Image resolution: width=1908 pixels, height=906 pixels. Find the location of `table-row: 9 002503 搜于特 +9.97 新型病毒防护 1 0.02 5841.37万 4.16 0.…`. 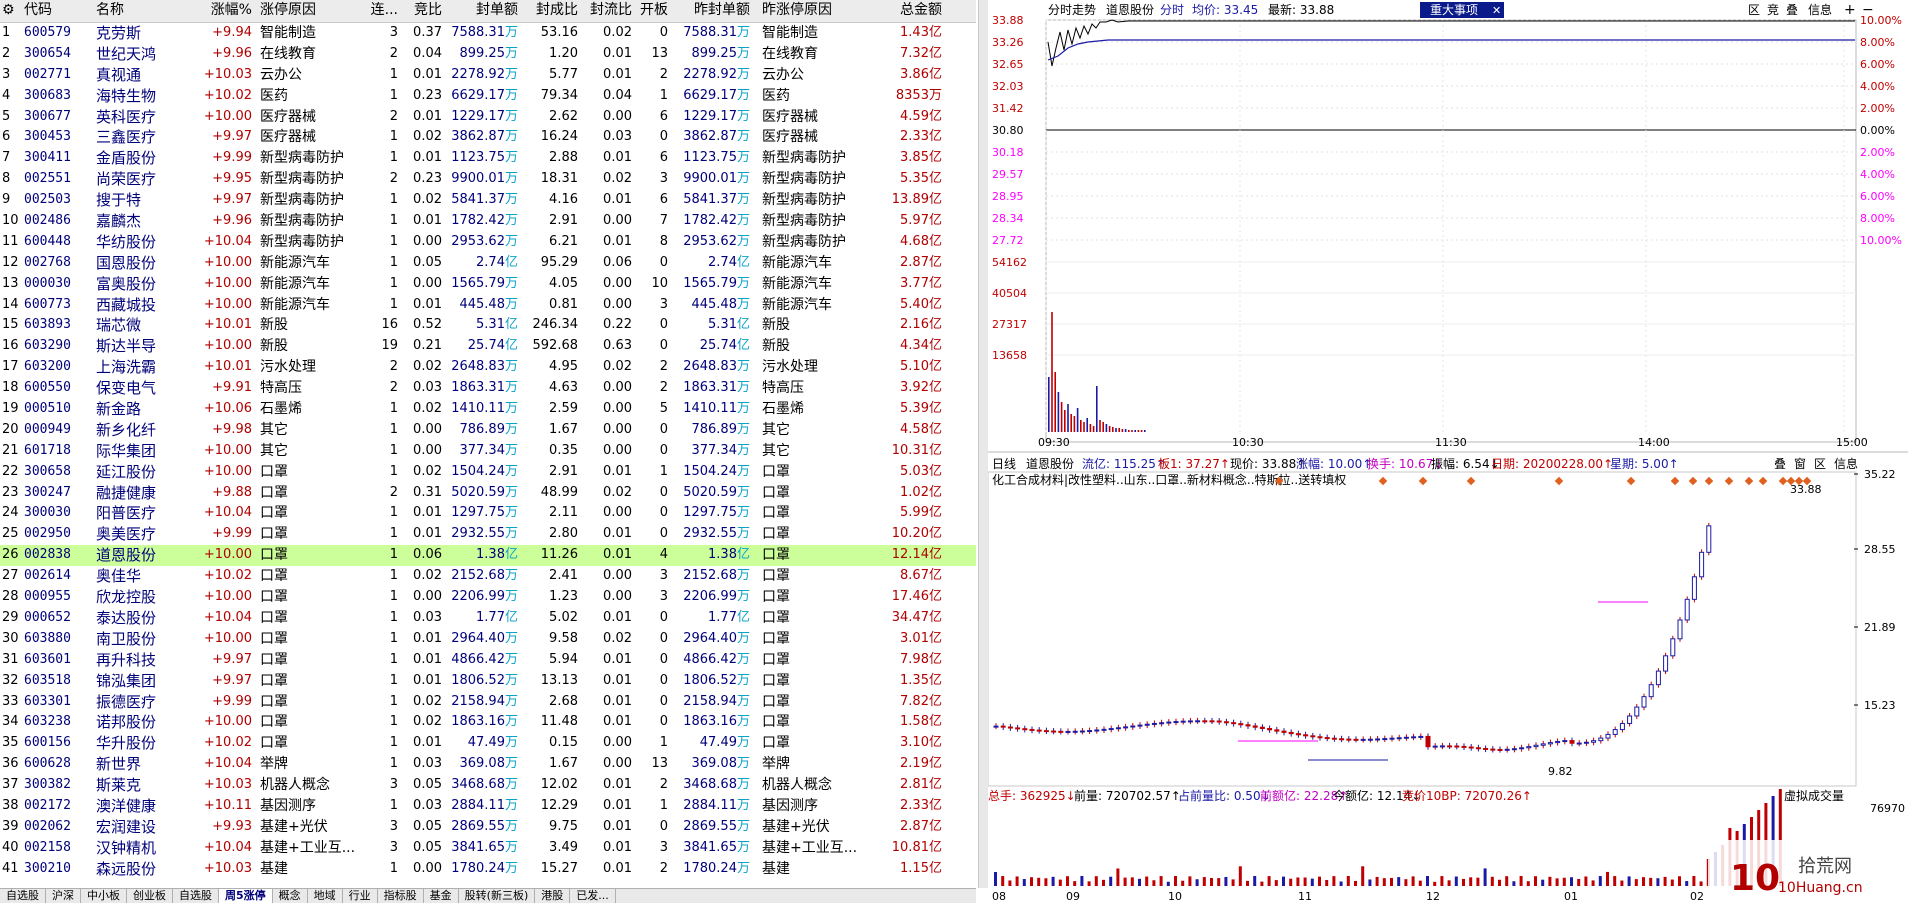

table-row: 9 002503 搜于特 +9.97 新型病毒防护 1 0.02 5841.37万 4.16 0.… is located at coordinates (488, 200).